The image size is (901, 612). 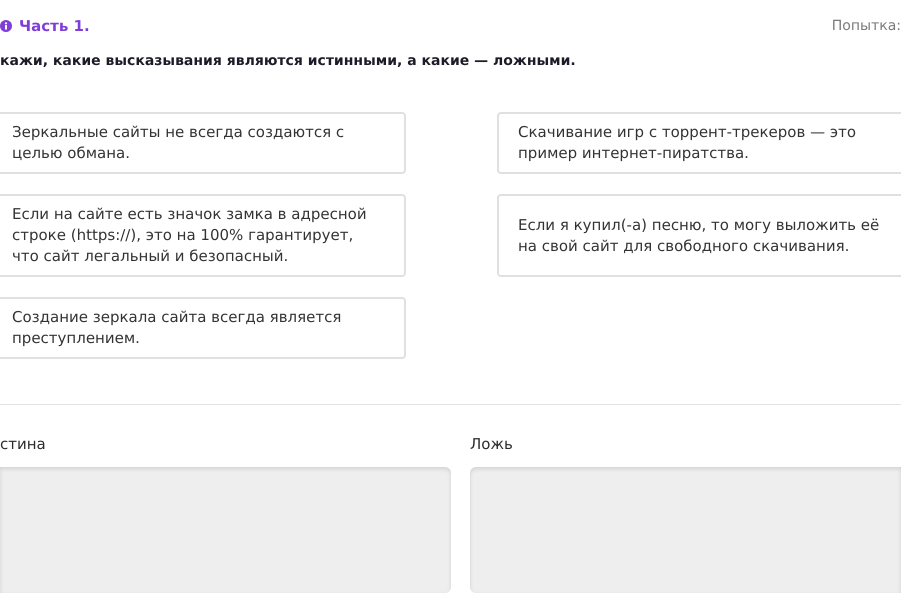 I want to click on statement-card: Если на сайте есть значок замка в адресной строке (https://), это на 100% гарантирует, что сайт легальный и безопасный., so click(x=203, y=235).